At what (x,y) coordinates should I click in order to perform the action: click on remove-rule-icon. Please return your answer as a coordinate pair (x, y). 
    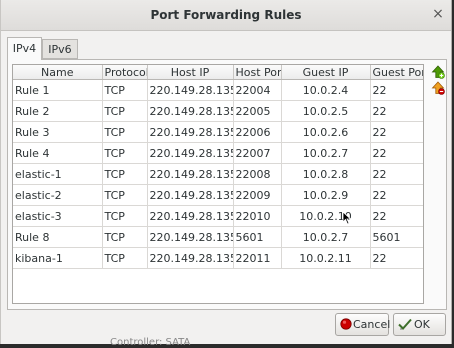
    Looking at the image, I should click on (438, 88).